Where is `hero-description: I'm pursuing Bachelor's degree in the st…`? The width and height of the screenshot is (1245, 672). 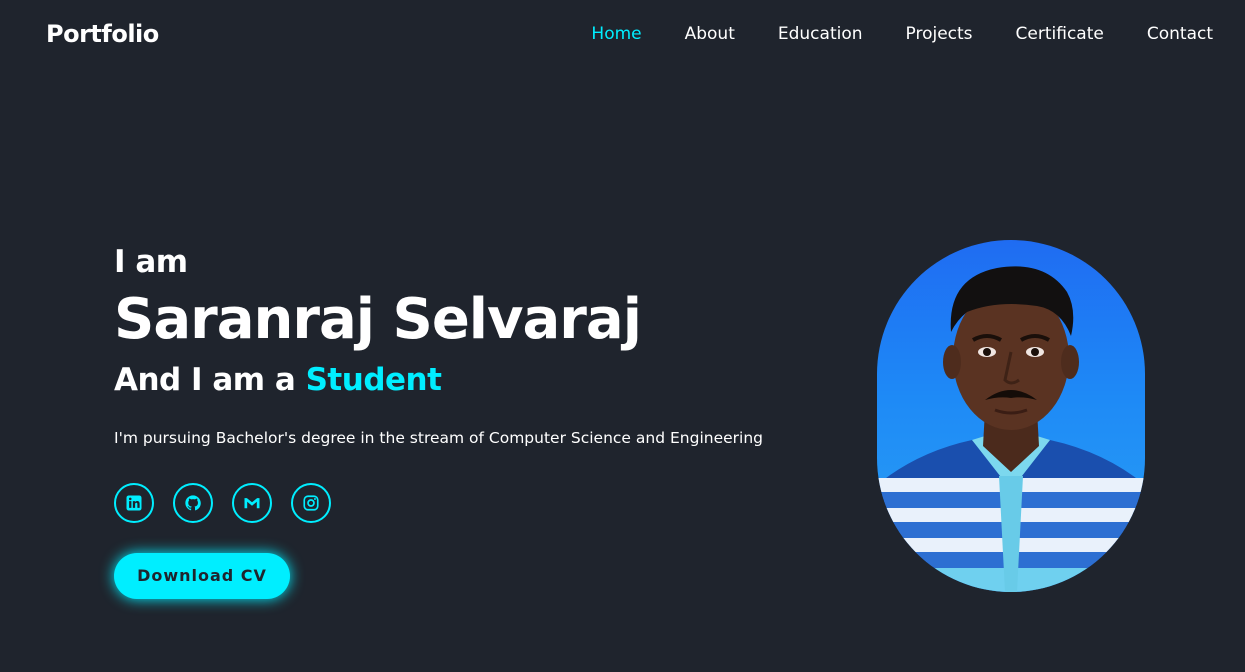 hero-description: I'm pursuing Bachelor's degree in the st… is located at coordinates (438, 438).